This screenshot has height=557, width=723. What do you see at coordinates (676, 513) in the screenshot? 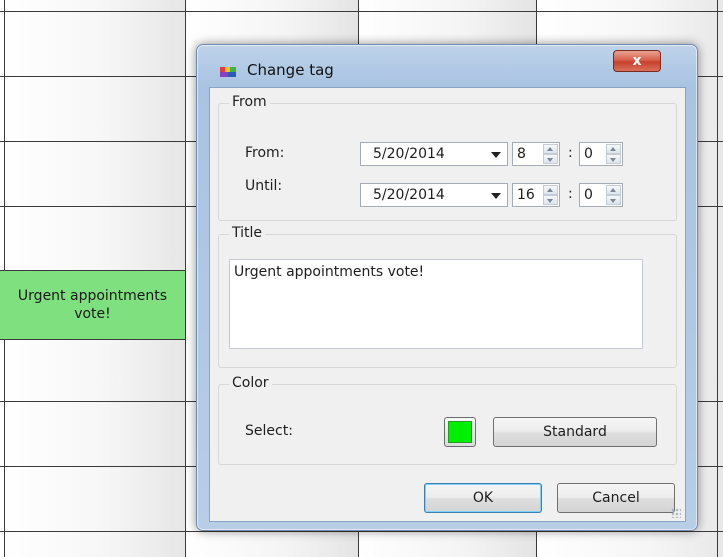
I see `resize-grip-icon` at bounding box center [676, 513].